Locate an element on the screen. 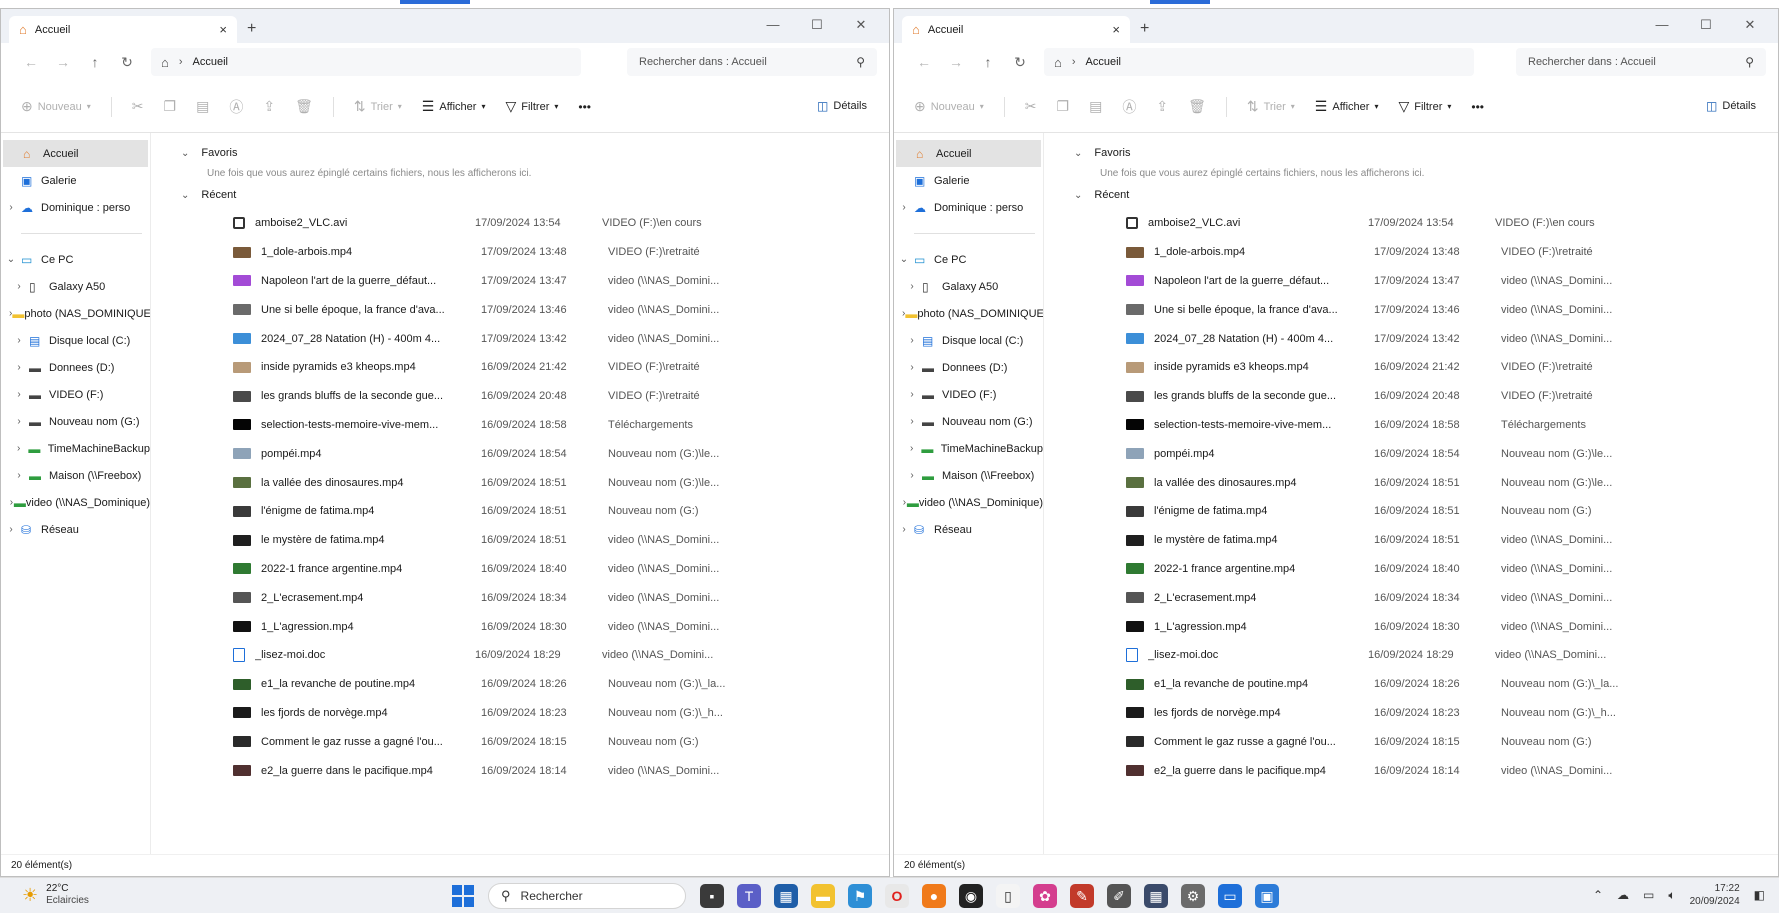 Image resolution: width=1779 pixels, height=913 pixels. address-bar: ⌂ › Accueil is located at coordinates (366, 62).